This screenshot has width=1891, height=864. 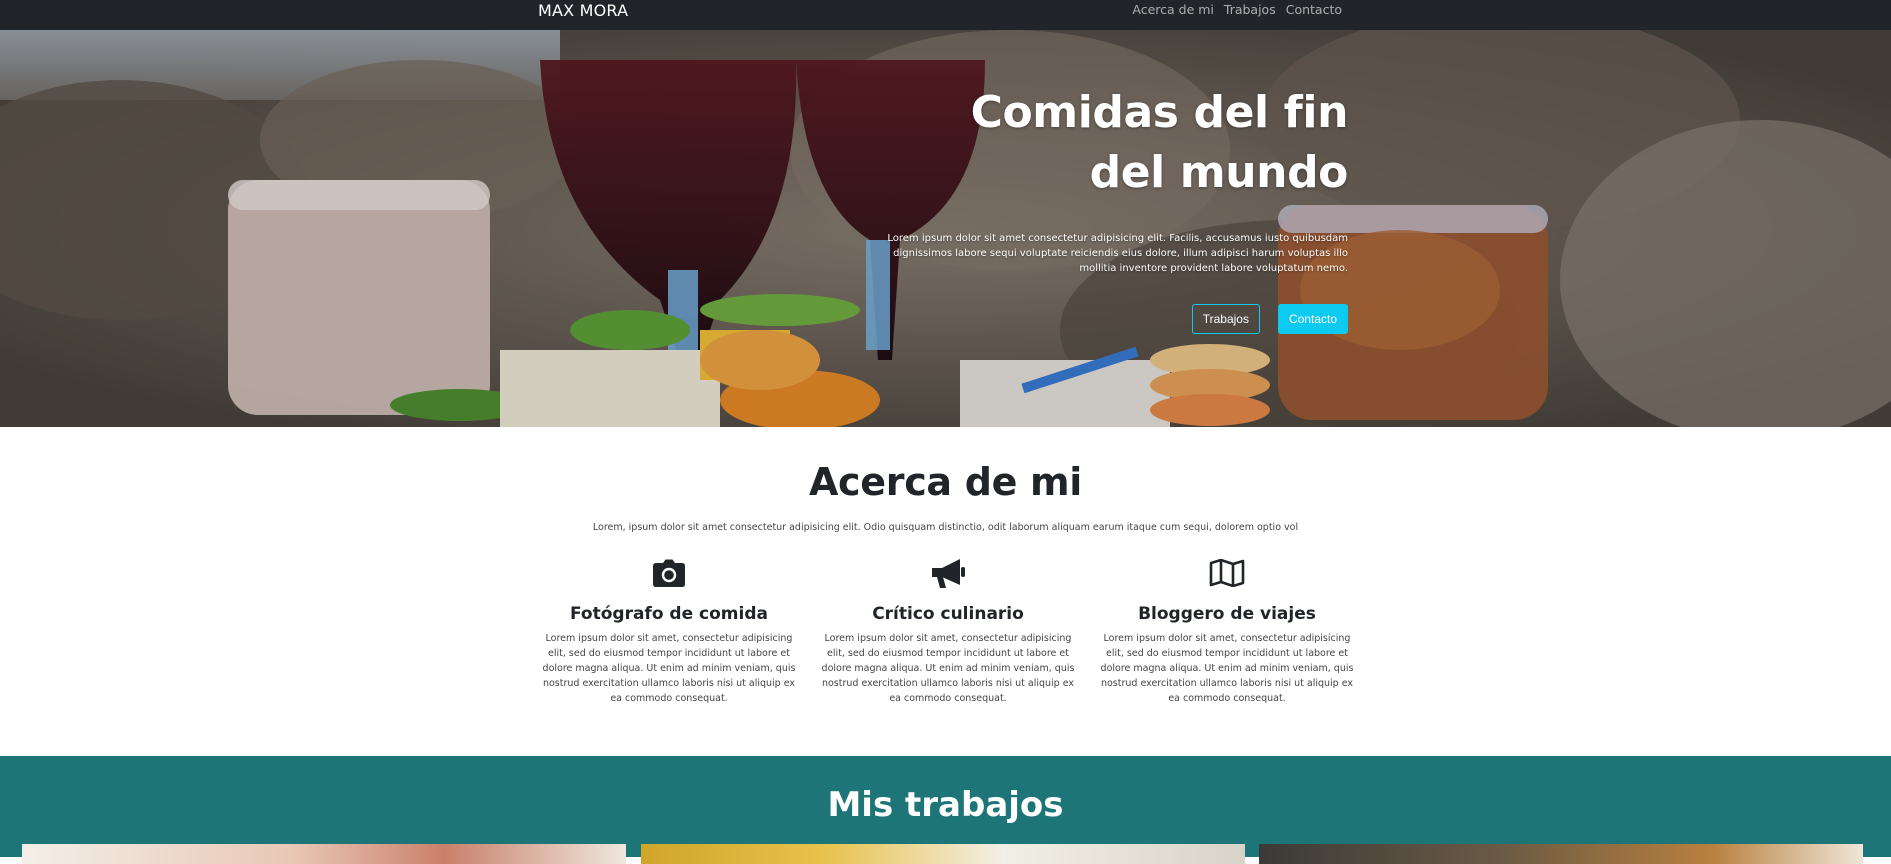 I want to click on nav-link-contact: Contacto, so click(x=1314, y=9).